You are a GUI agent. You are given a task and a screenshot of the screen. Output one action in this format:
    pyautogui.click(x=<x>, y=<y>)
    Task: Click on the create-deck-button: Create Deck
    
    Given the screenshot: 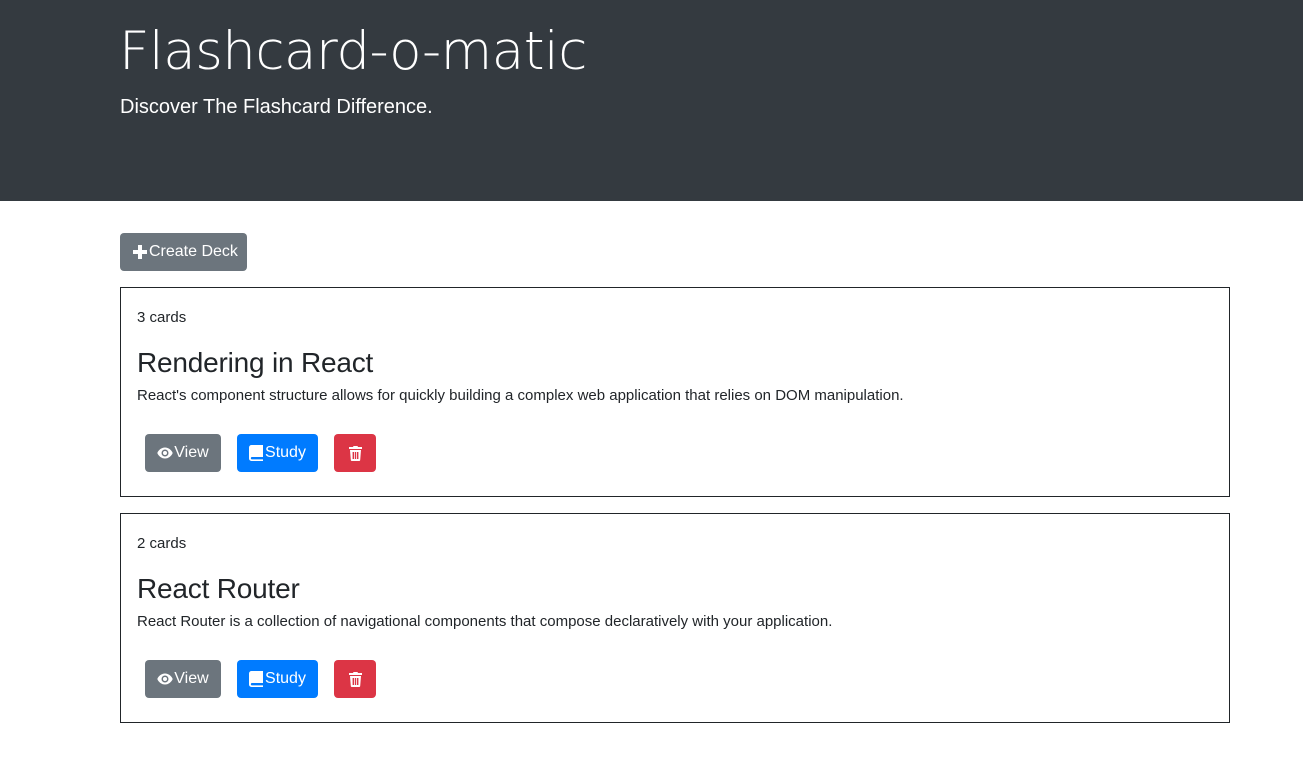 What is the action you would take?
    pyautogui.click(x=183, y=252)
    